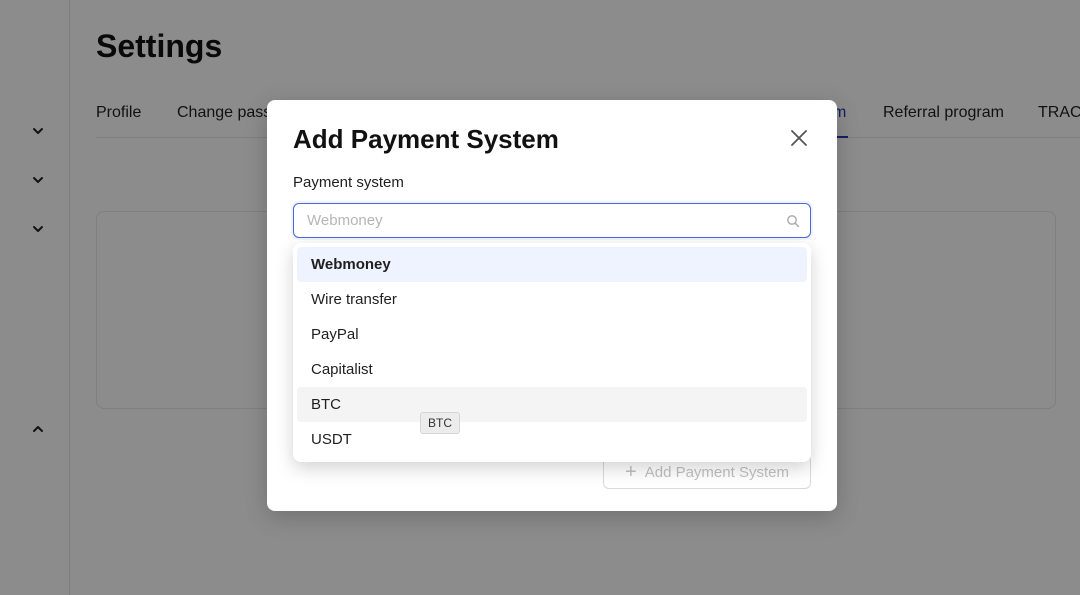 The image size is (1080, 595). Describe the element at coordinates (552, 369) in the screenshot. I see `option-capitalist: Capitalist` at that location.